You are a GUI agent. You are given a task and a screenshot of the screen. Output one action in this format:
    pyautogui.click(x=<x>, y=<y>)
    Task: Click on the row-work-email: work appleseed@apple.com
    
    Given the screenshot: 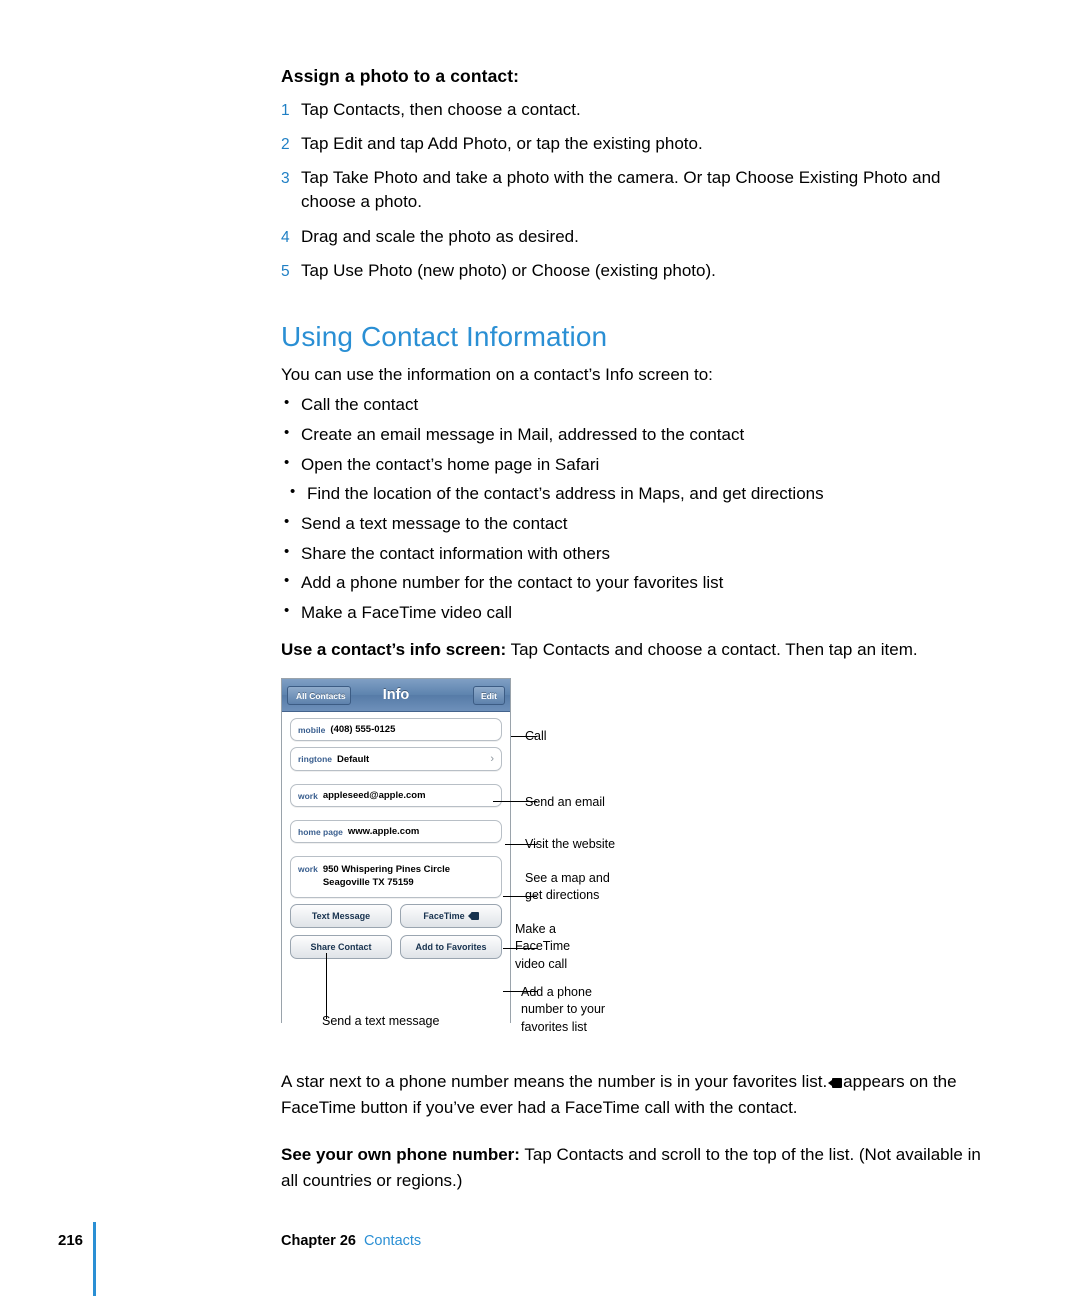 What is the action you would take?
    pyautogui.click(x=396, y=796)
    